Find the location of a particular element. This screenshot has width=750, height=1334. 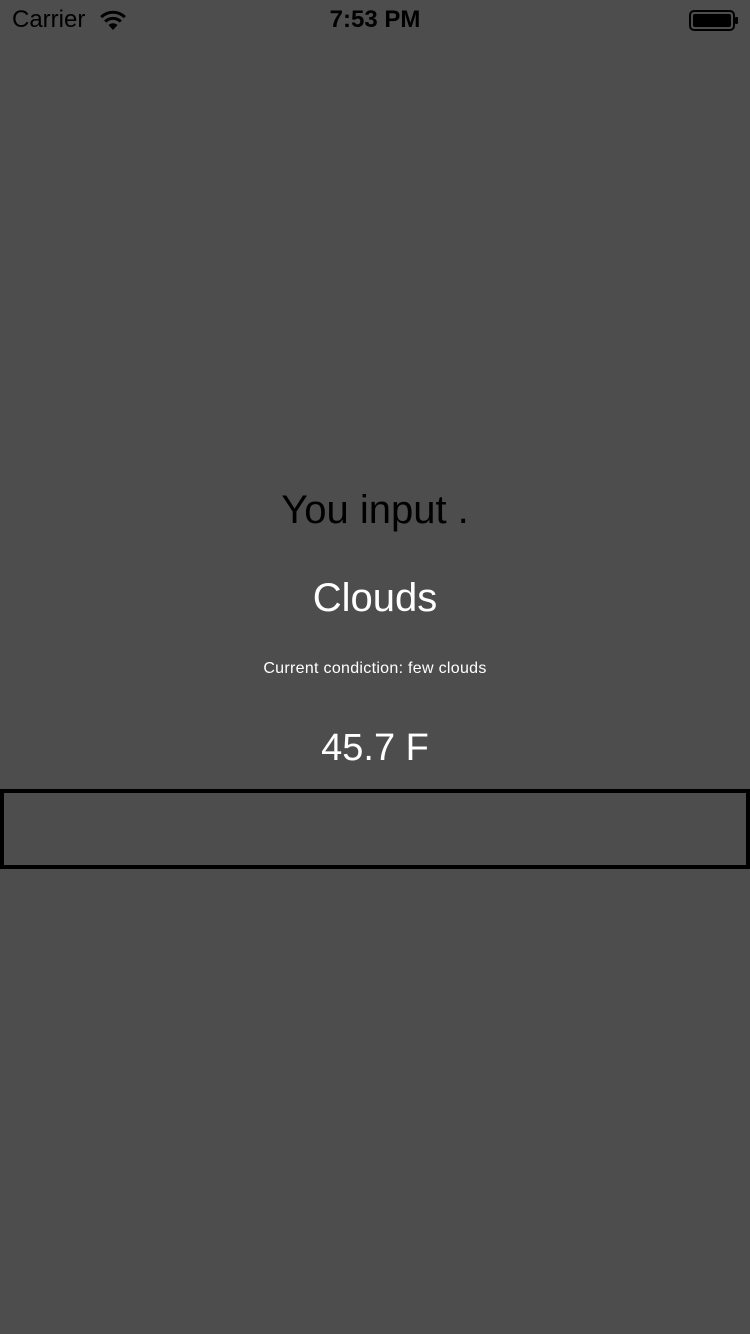

status-bar: Carrier 7:53 PM is located at coordinates (375, 20).